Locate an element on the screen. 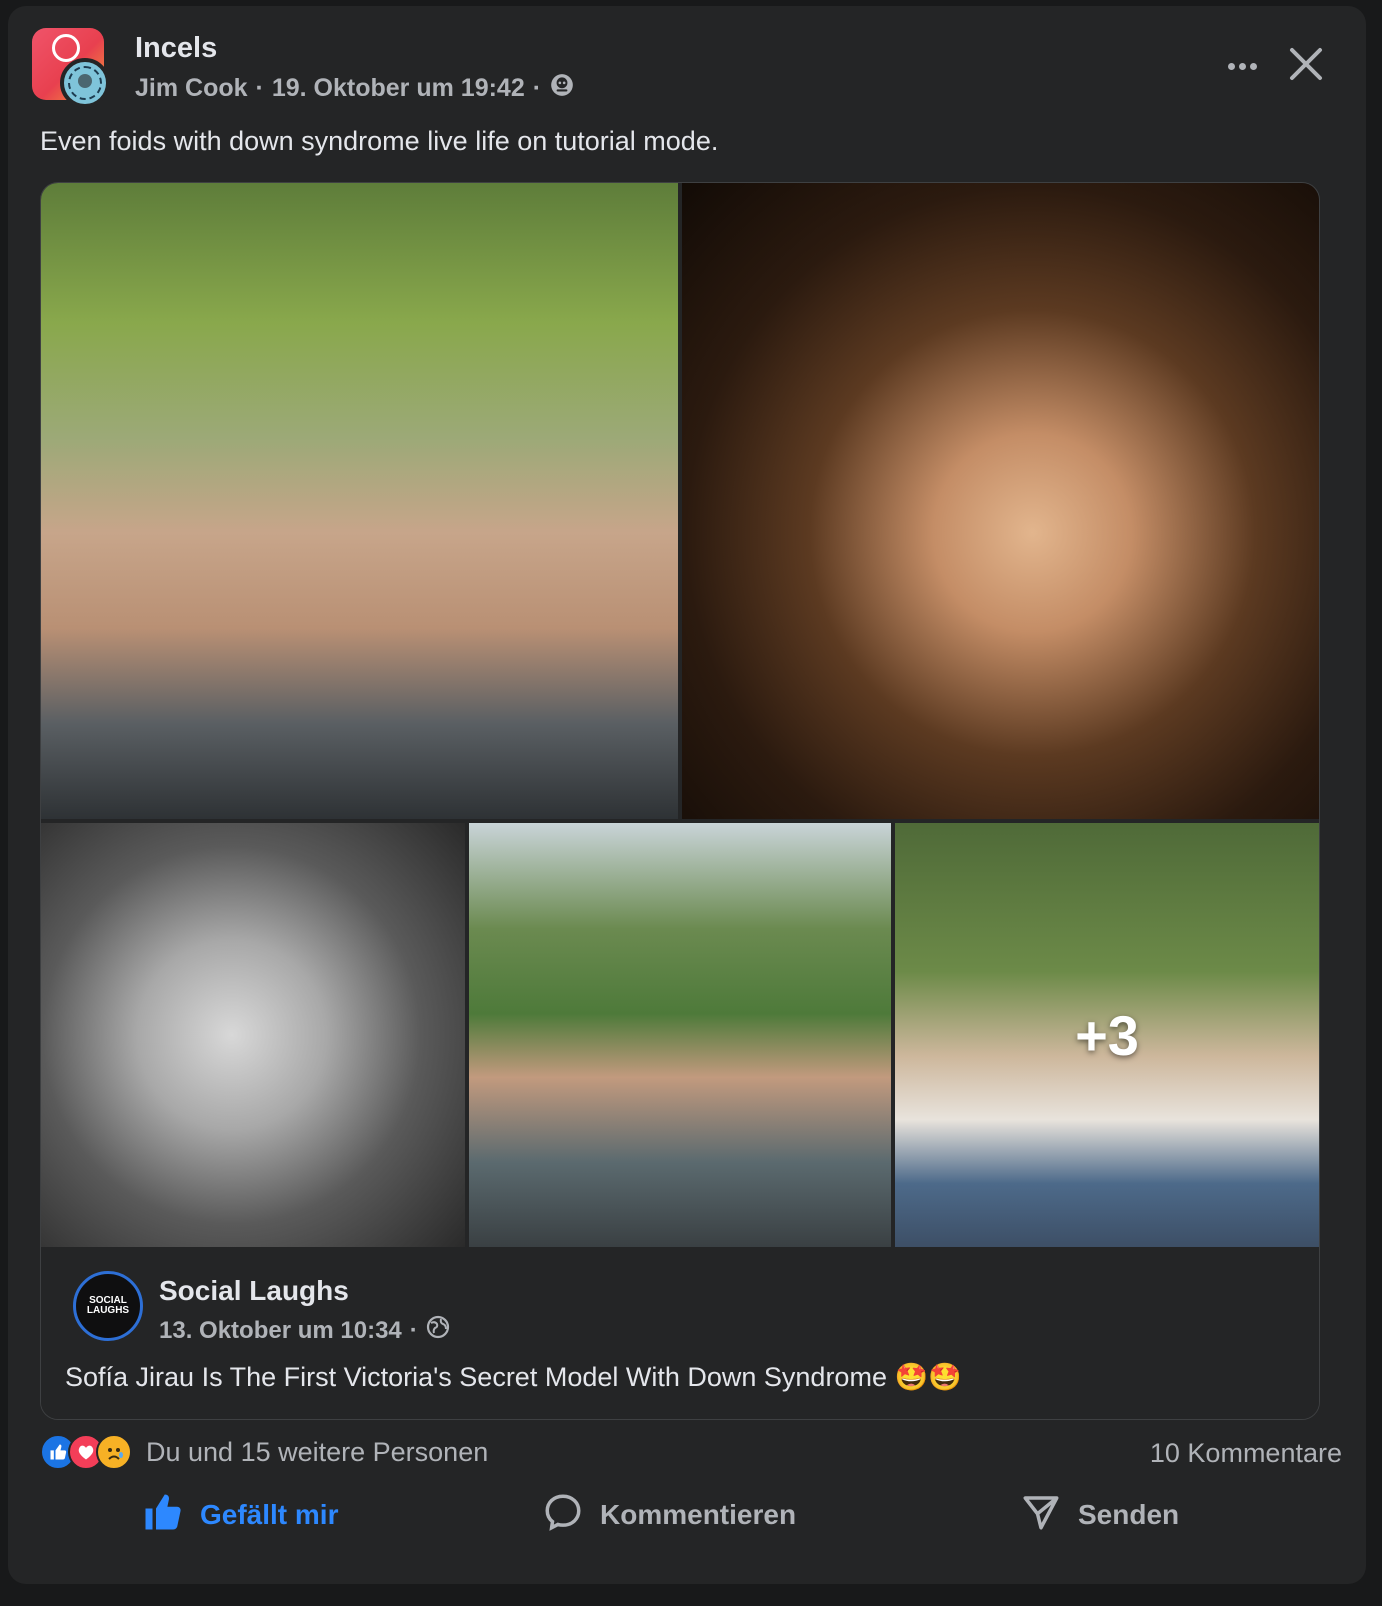  source-timestamp-link: 13. Oktober um 10:34 is located at coordinates (280, 1331).